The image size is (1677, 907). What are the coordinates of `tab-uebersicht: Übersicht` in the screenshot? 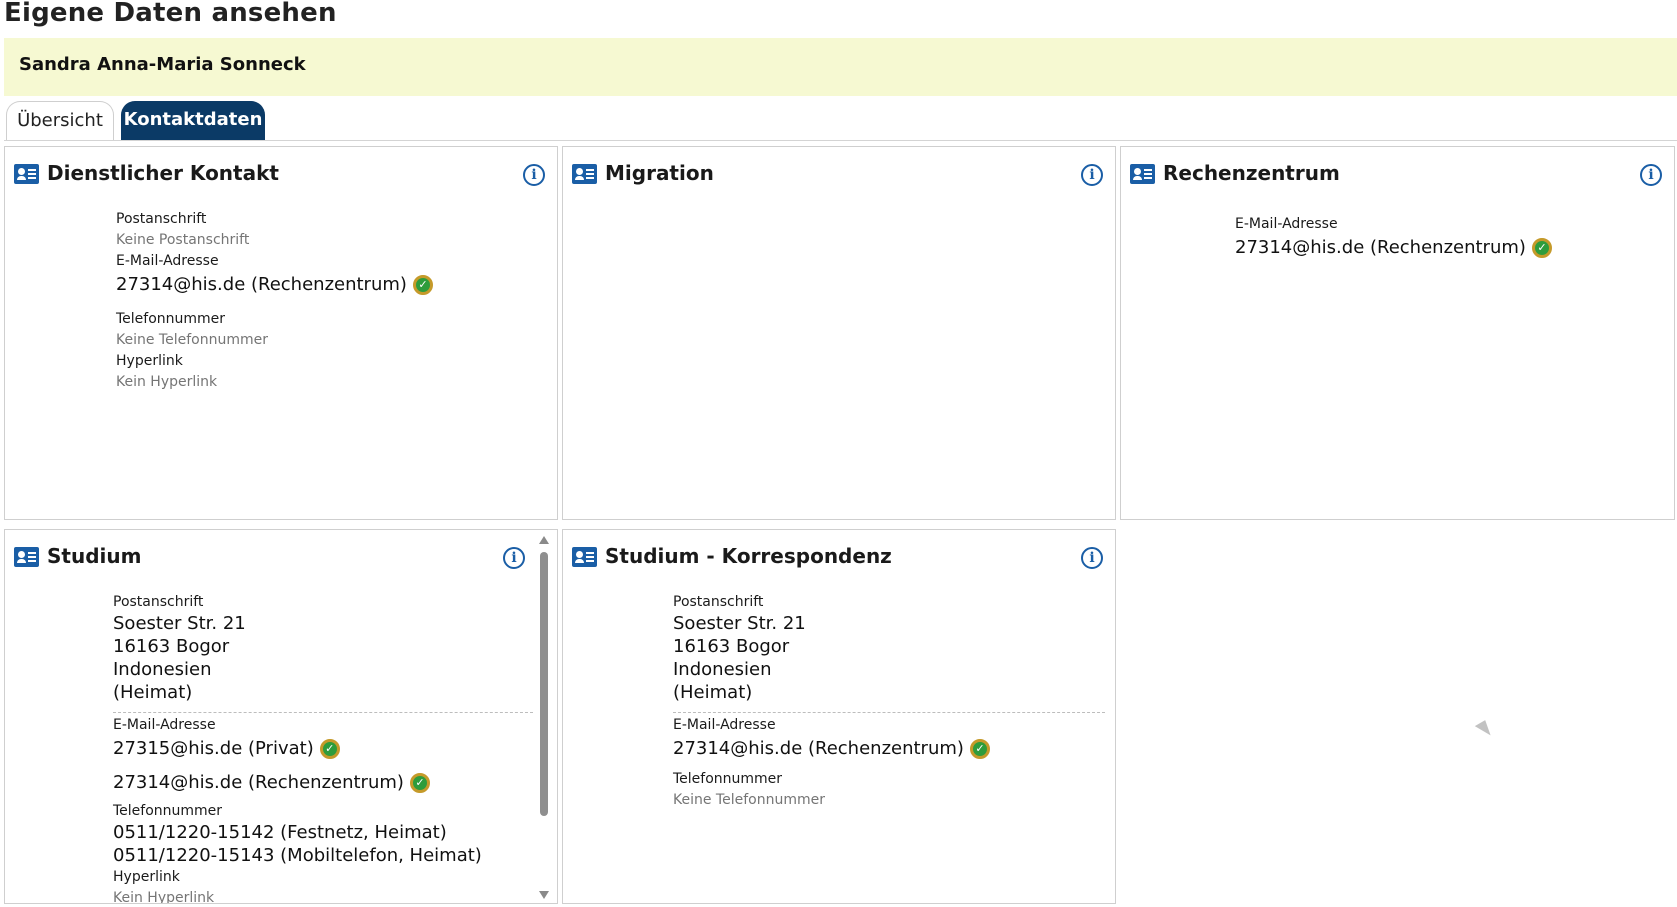 It's located at (60, 121).